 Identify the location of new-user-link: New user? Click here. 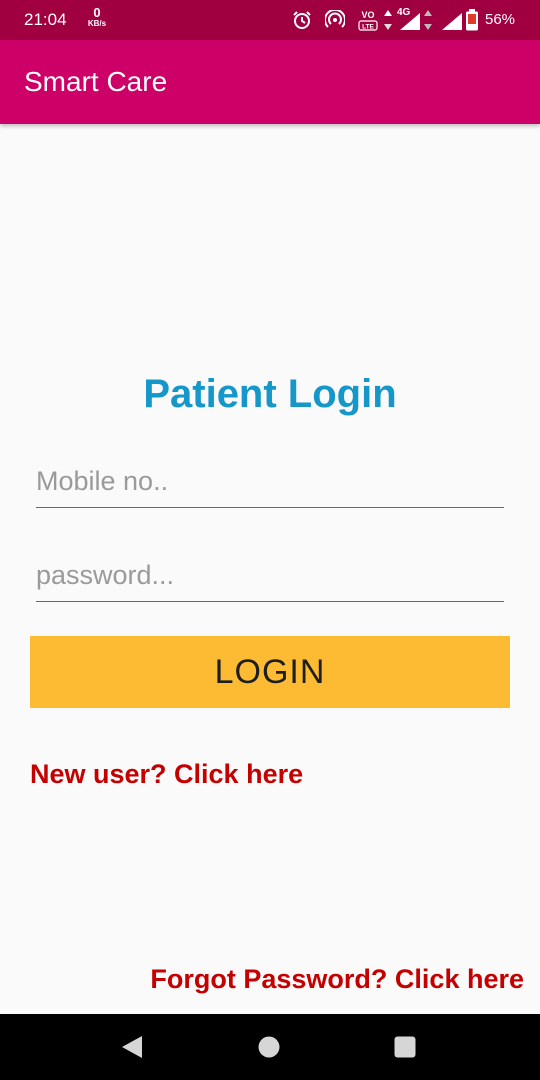
(166, 774).